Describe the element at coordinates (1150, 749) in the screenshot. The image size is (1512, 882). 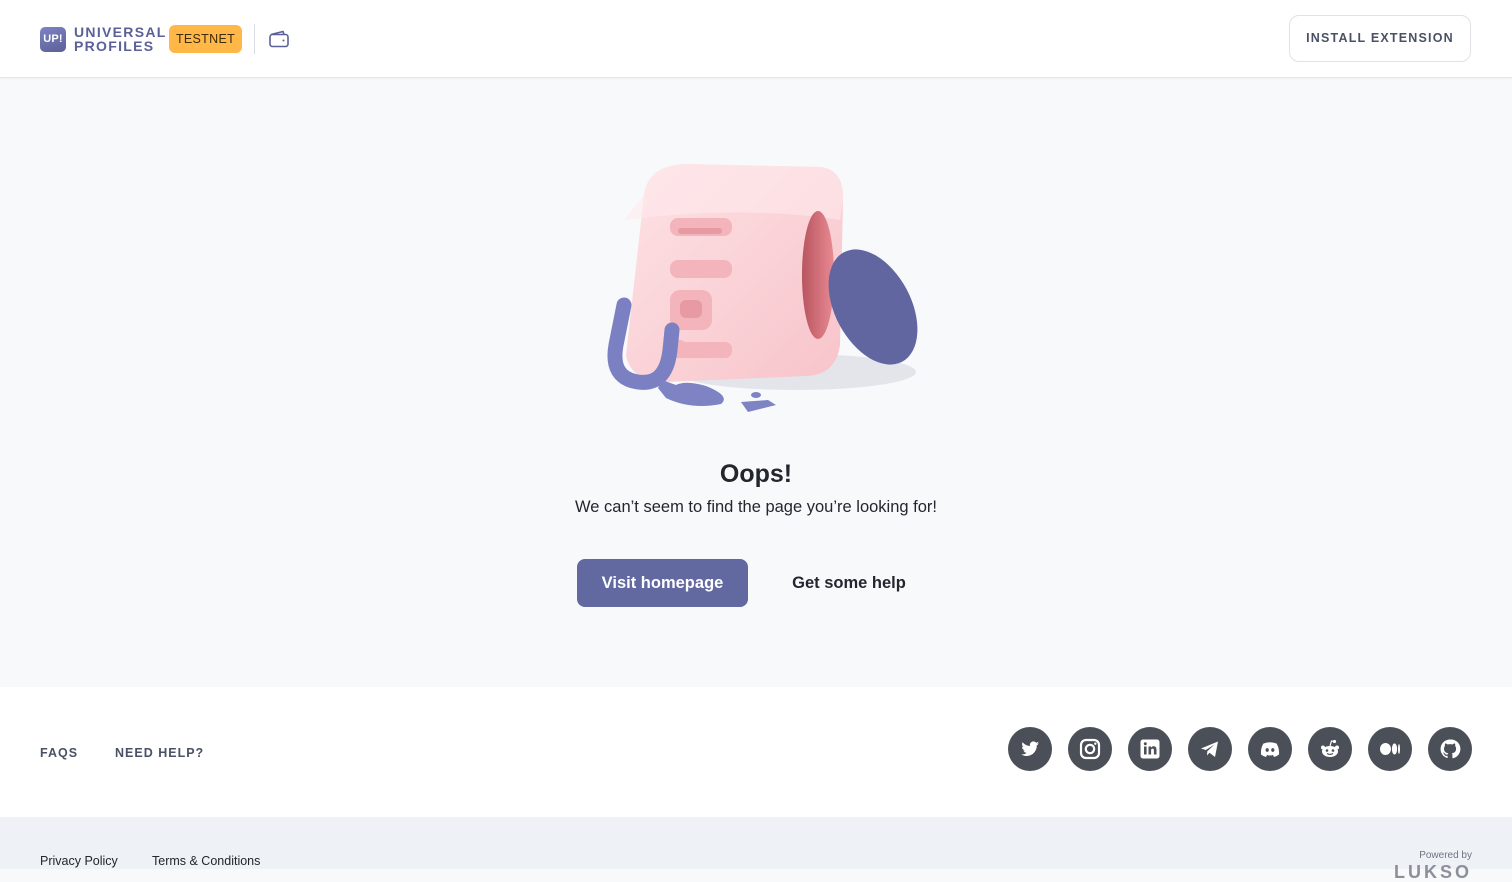
I see `linkedin-icon` at that location.